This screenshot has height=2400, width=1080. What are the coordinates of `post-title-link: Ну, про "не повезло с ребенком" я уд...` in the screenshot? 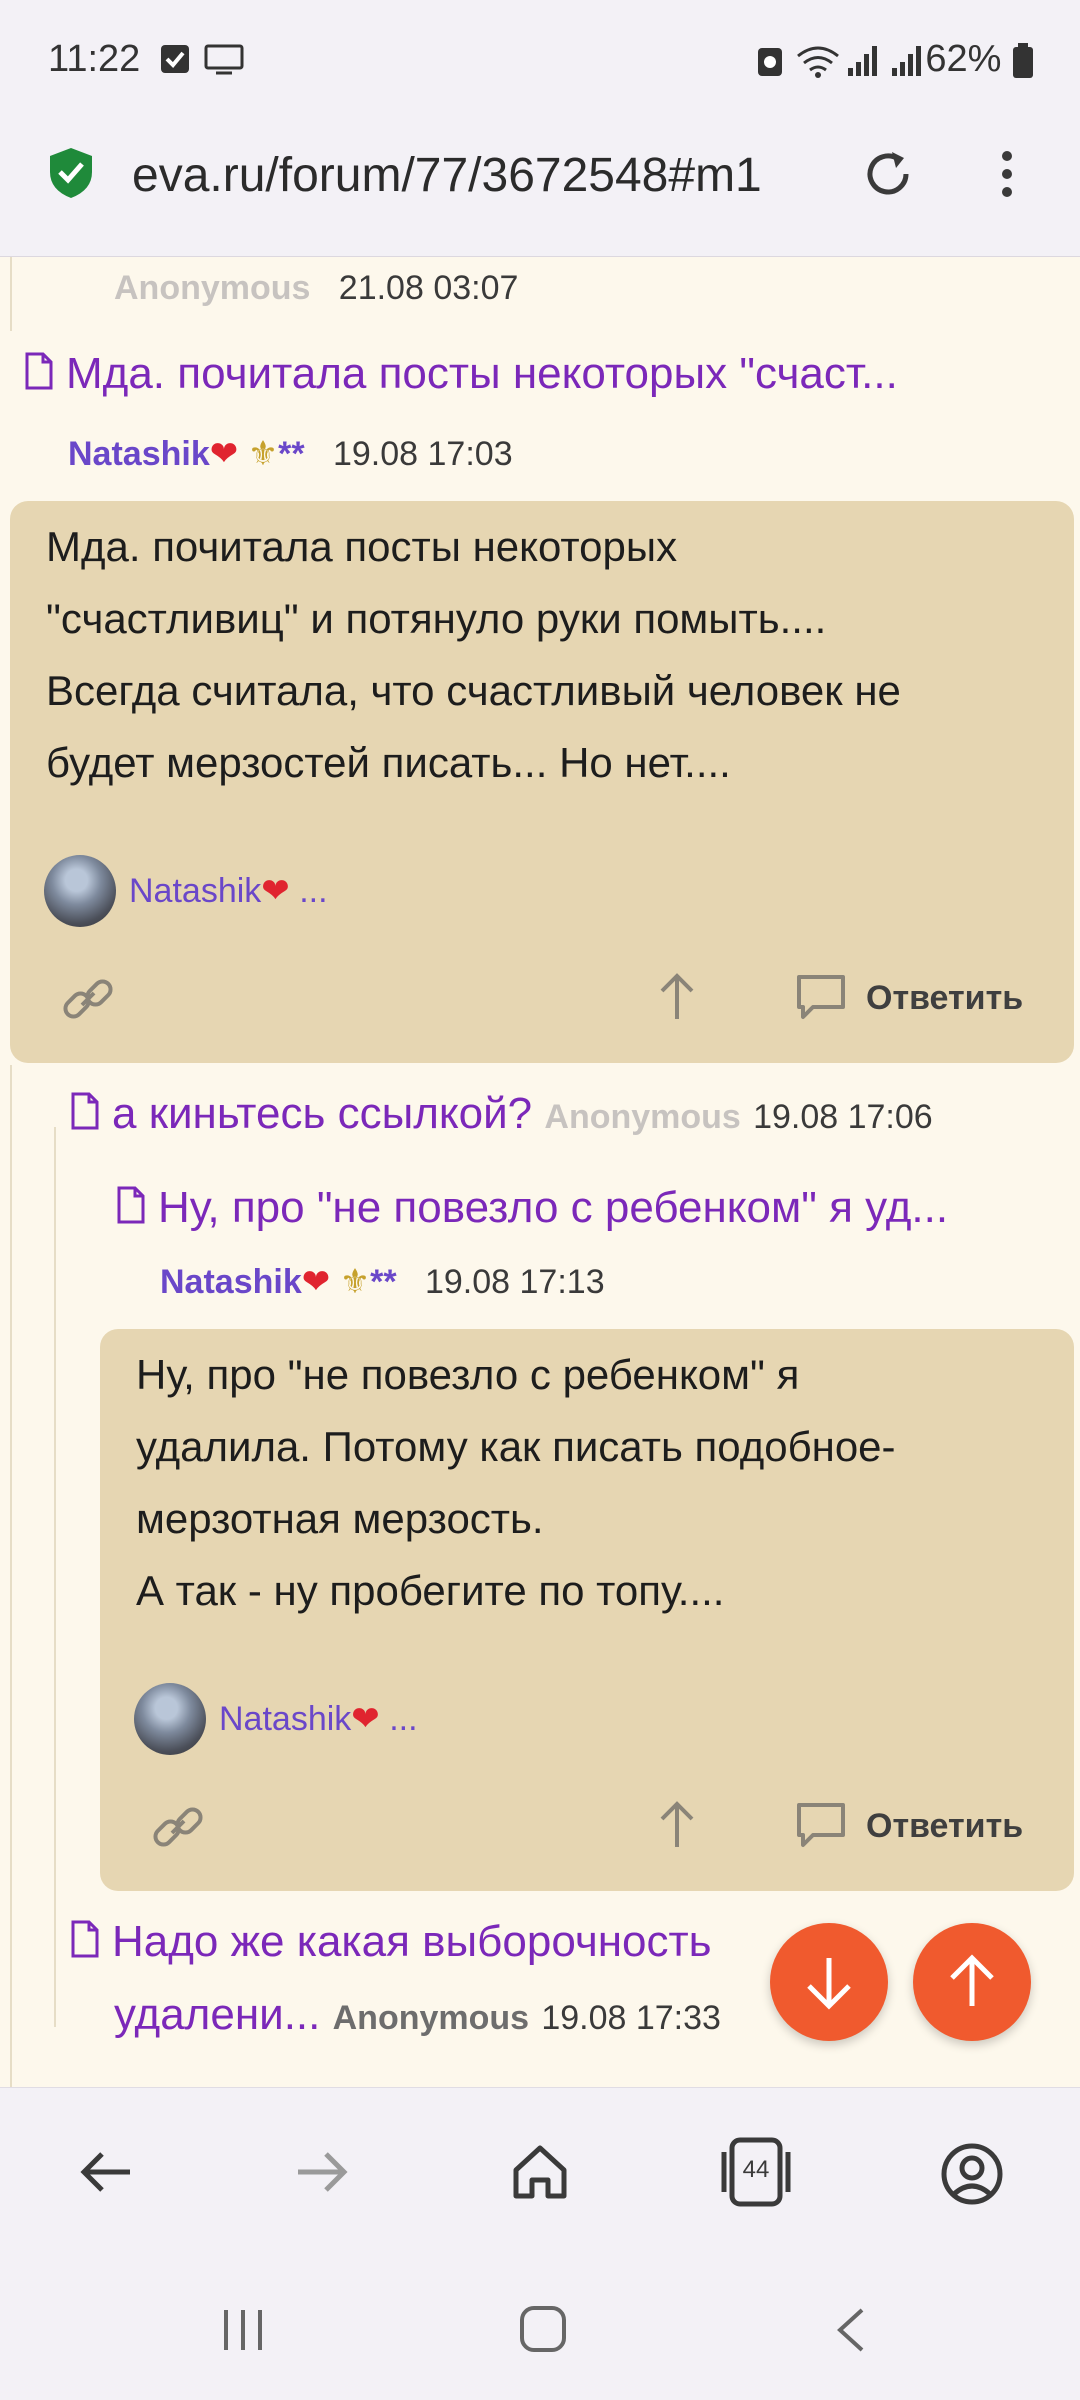 It's located at (532, 1209).